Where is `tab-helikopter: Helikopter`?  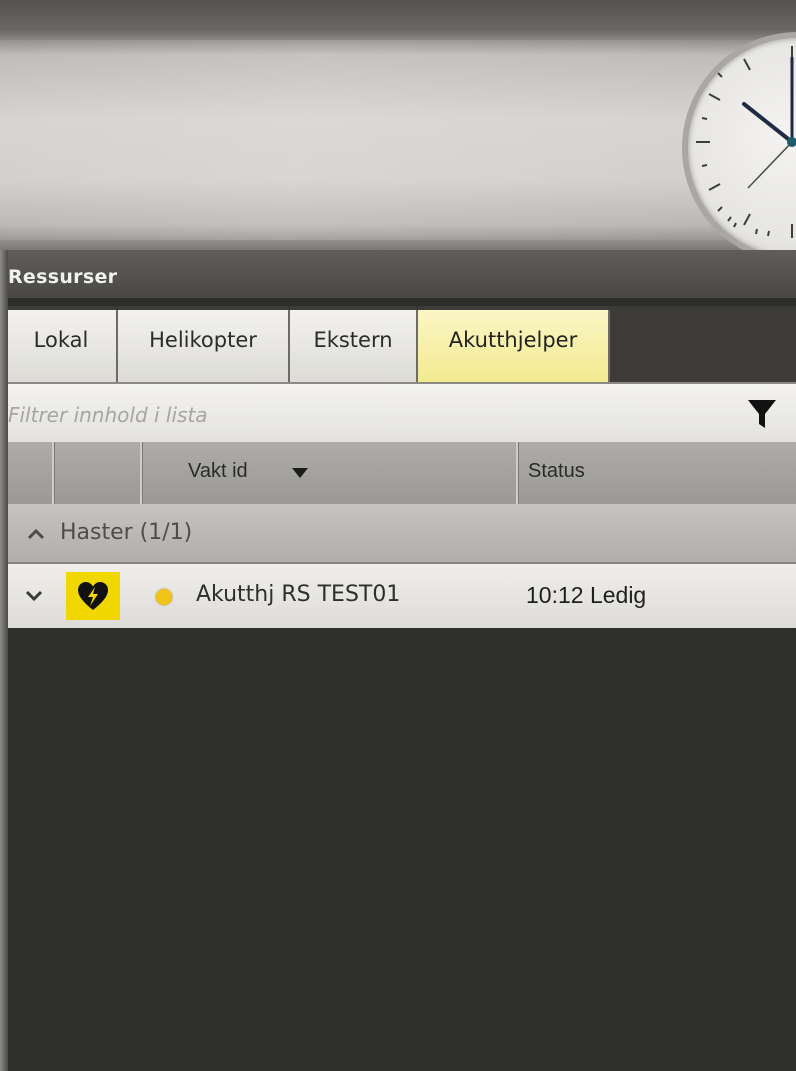 tab-helikopter: Helikopter is located at coordinates (204, 346).